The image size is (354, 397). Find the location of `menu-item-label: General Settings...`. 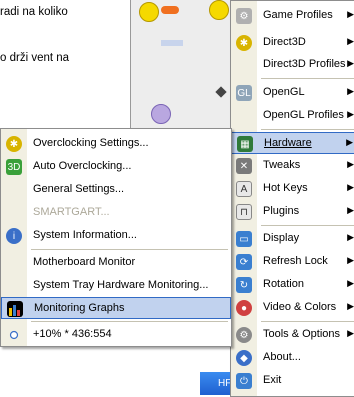

menu-item-label: General Settings... is located at coordinates (79, 189).